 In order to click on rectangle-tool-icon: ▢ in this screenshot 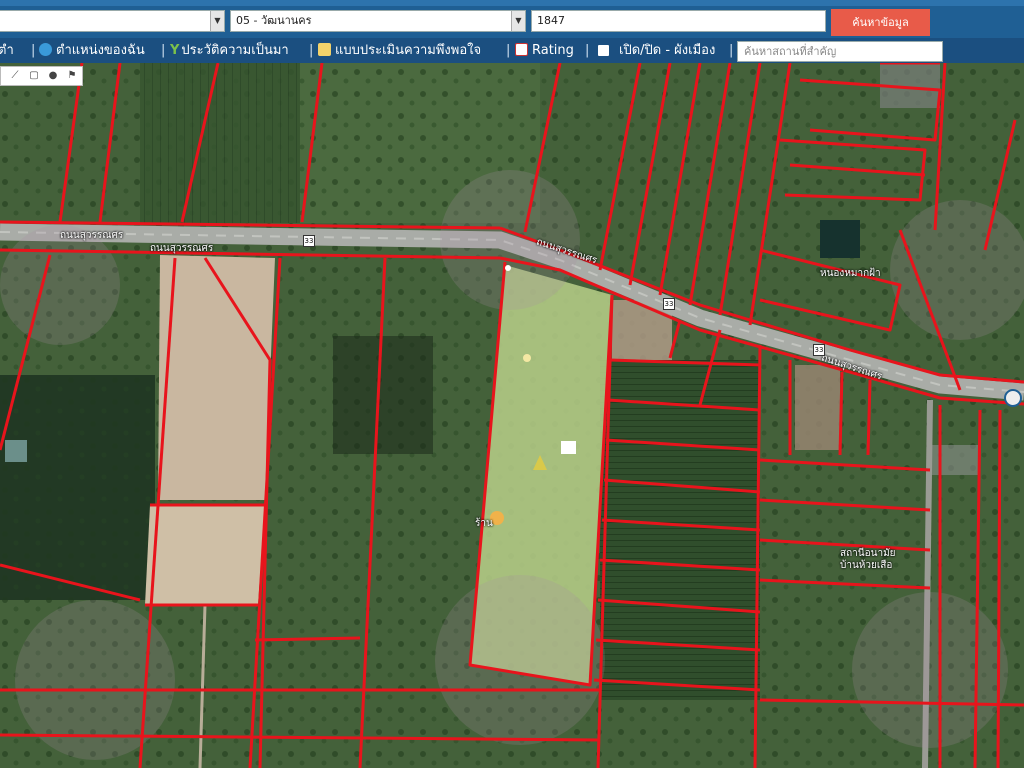, I will do `click(34, 76)`.